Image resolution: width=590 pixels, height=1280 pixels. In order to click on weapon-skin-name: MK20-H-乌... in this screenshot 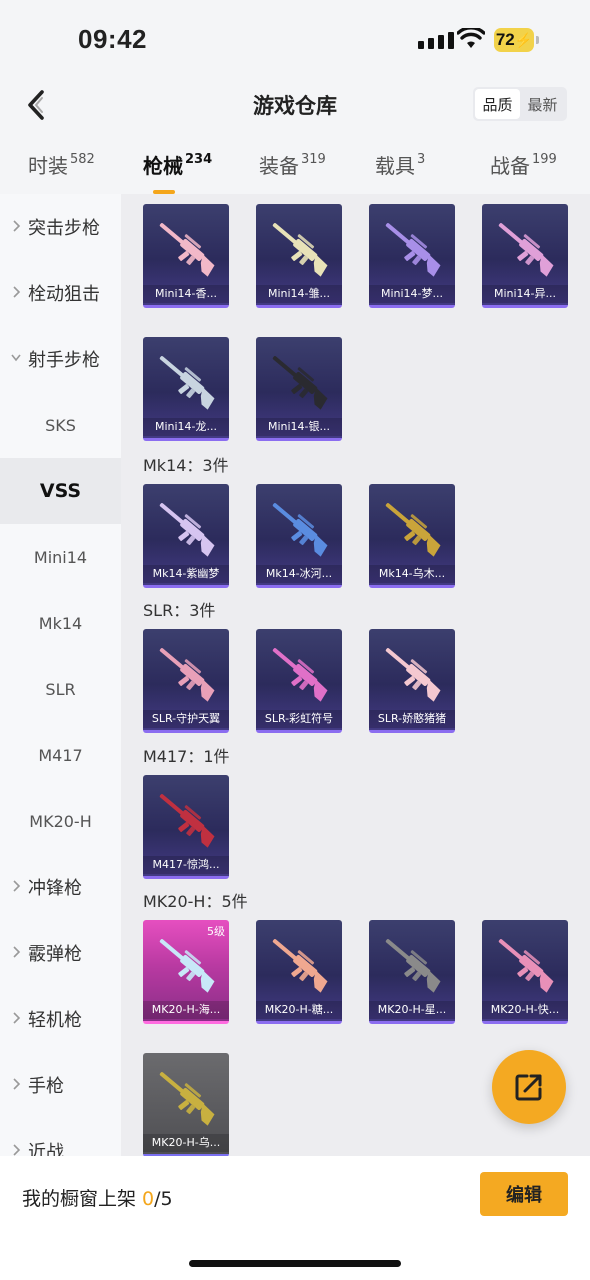, I will do `click(186, 1143)`.